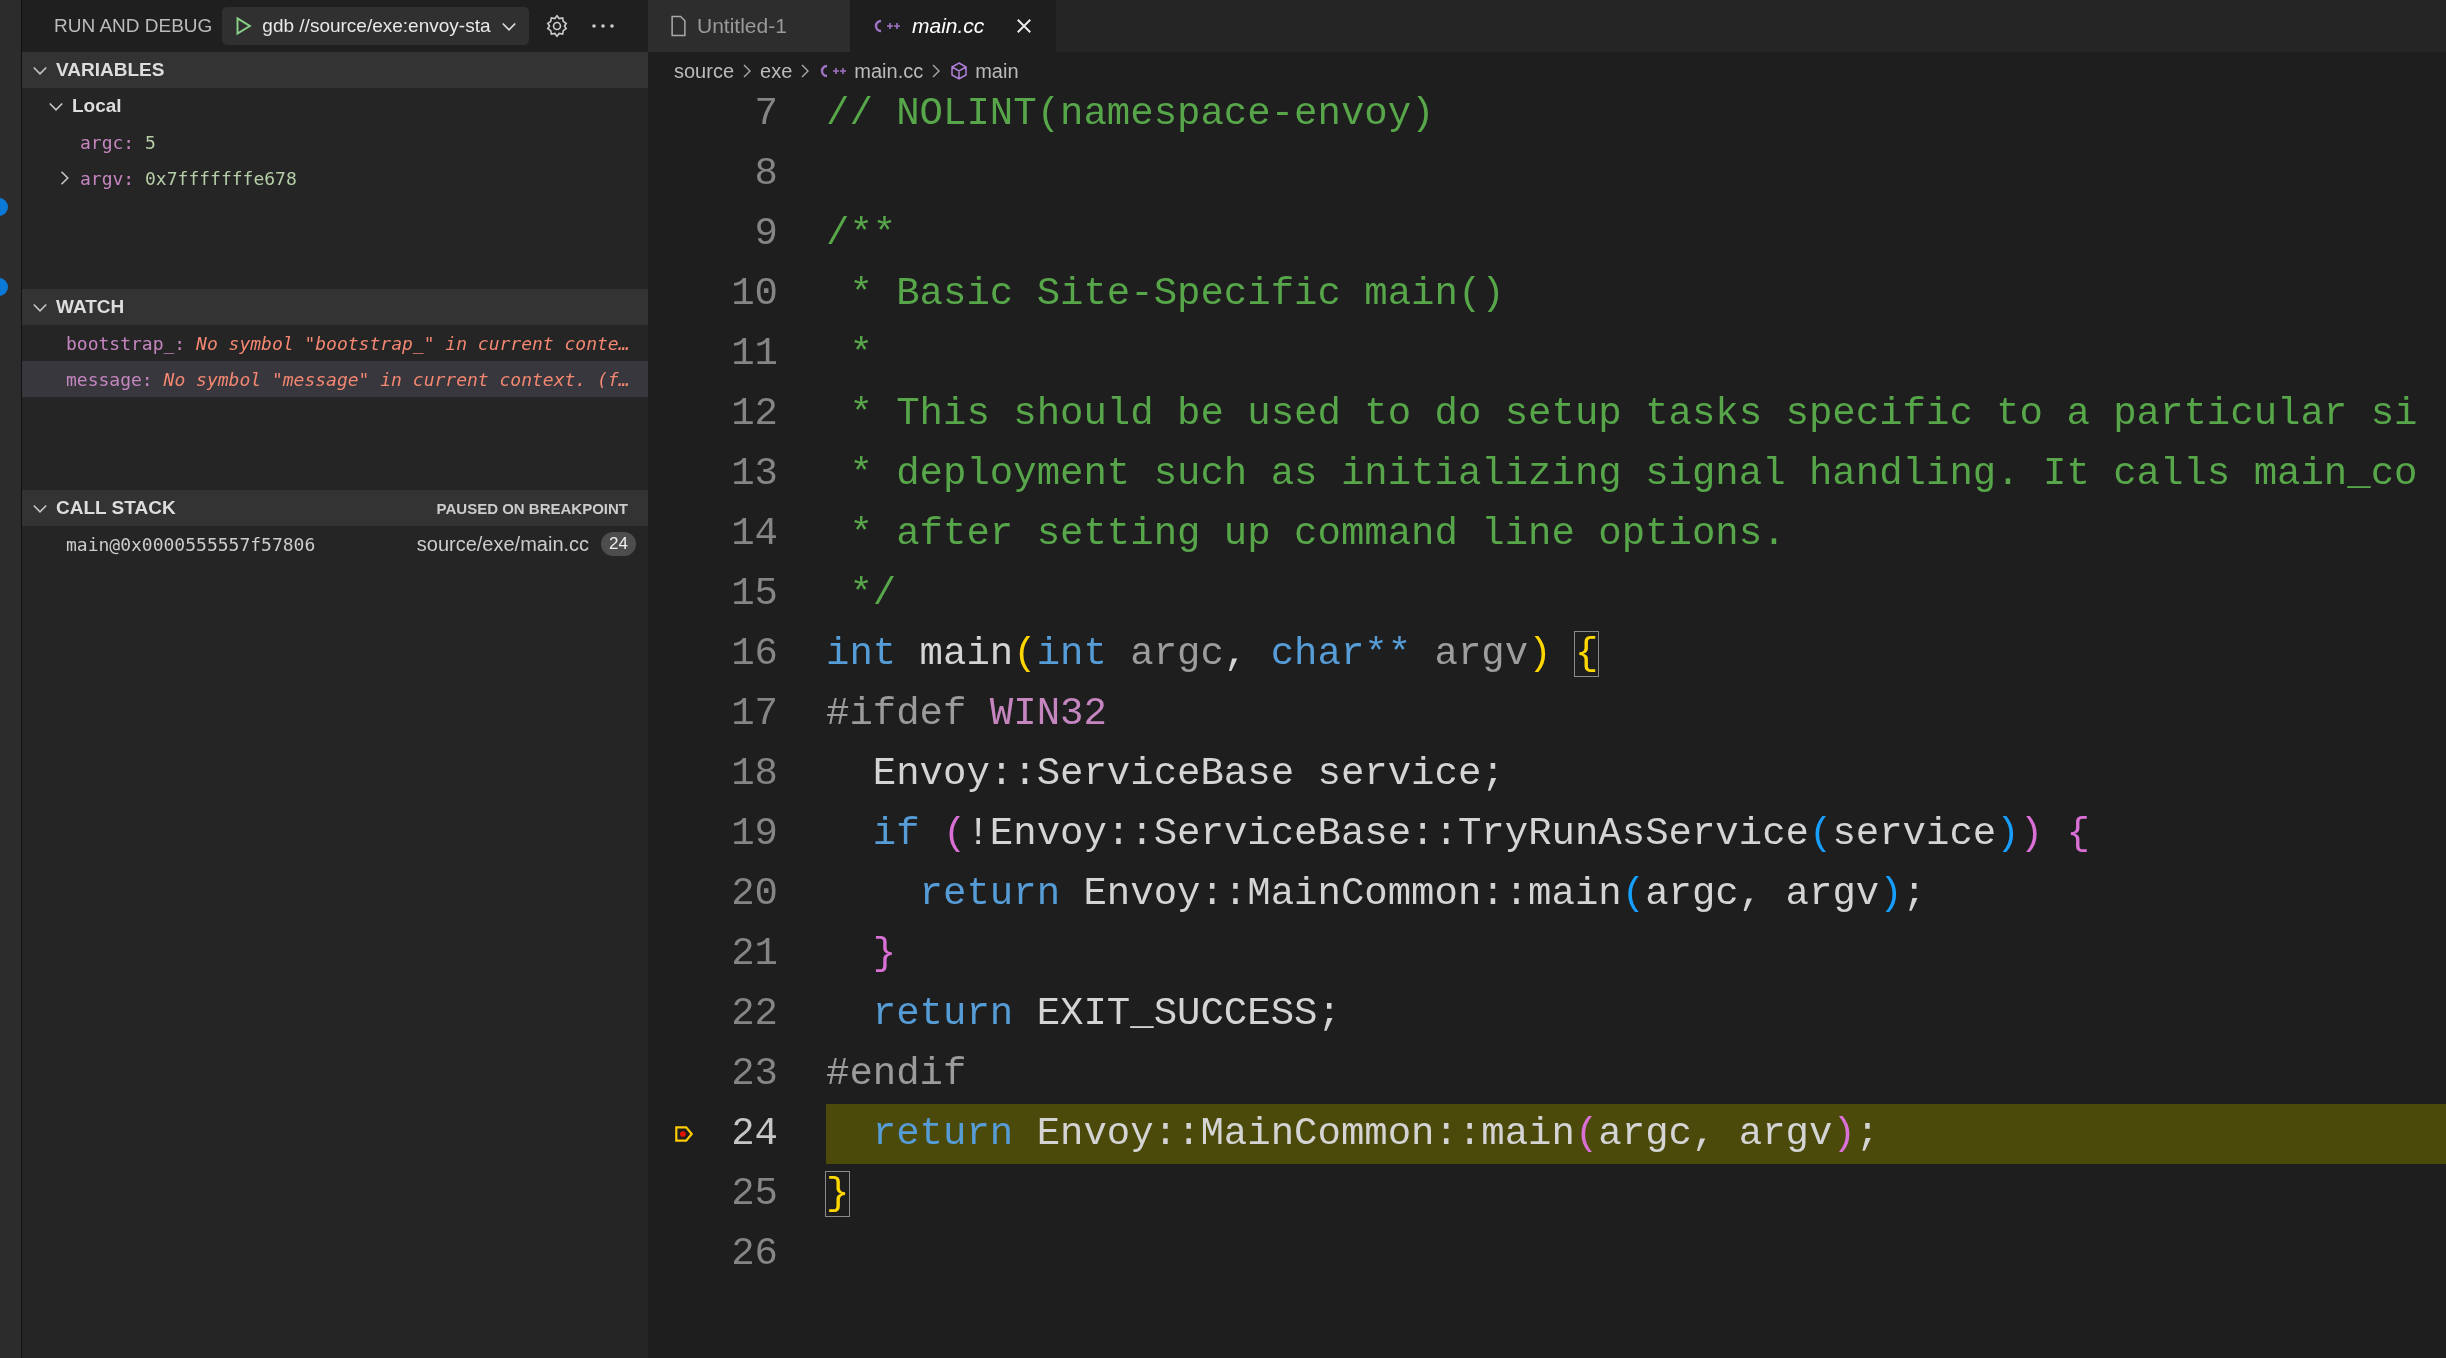 The image size is (2446, 1358). I want to click on line-number: 18, so click(754, 774).